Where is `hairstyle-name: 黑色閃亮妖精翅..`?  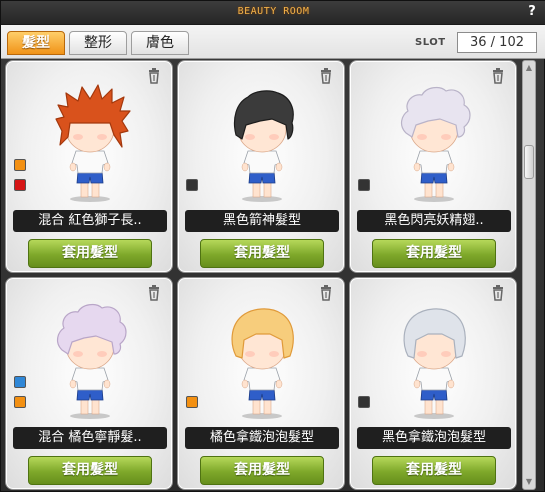 hairstyle-name: 黑色閃亮妖精翅.. is located at coordinates (434, 221).